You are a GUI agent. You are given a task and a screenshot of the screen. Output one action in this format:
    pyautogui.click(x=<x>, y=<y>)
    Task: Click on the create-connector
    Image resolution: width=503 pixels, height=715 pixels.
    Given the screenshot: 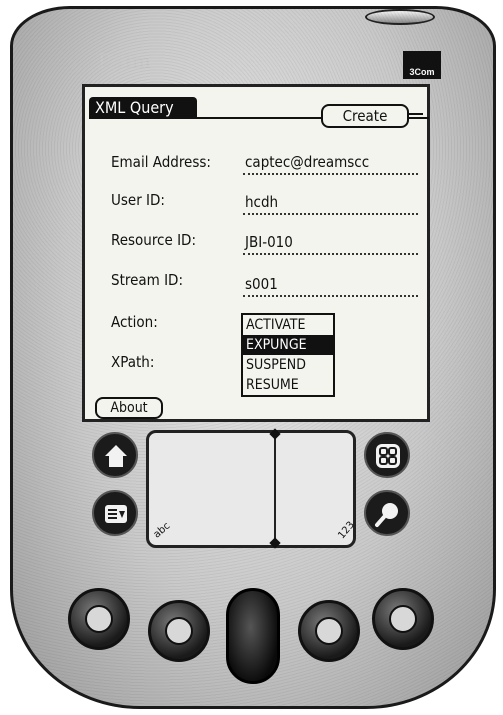 What is the action you would take?
    pyautogui.click(x=416, y=114)
    